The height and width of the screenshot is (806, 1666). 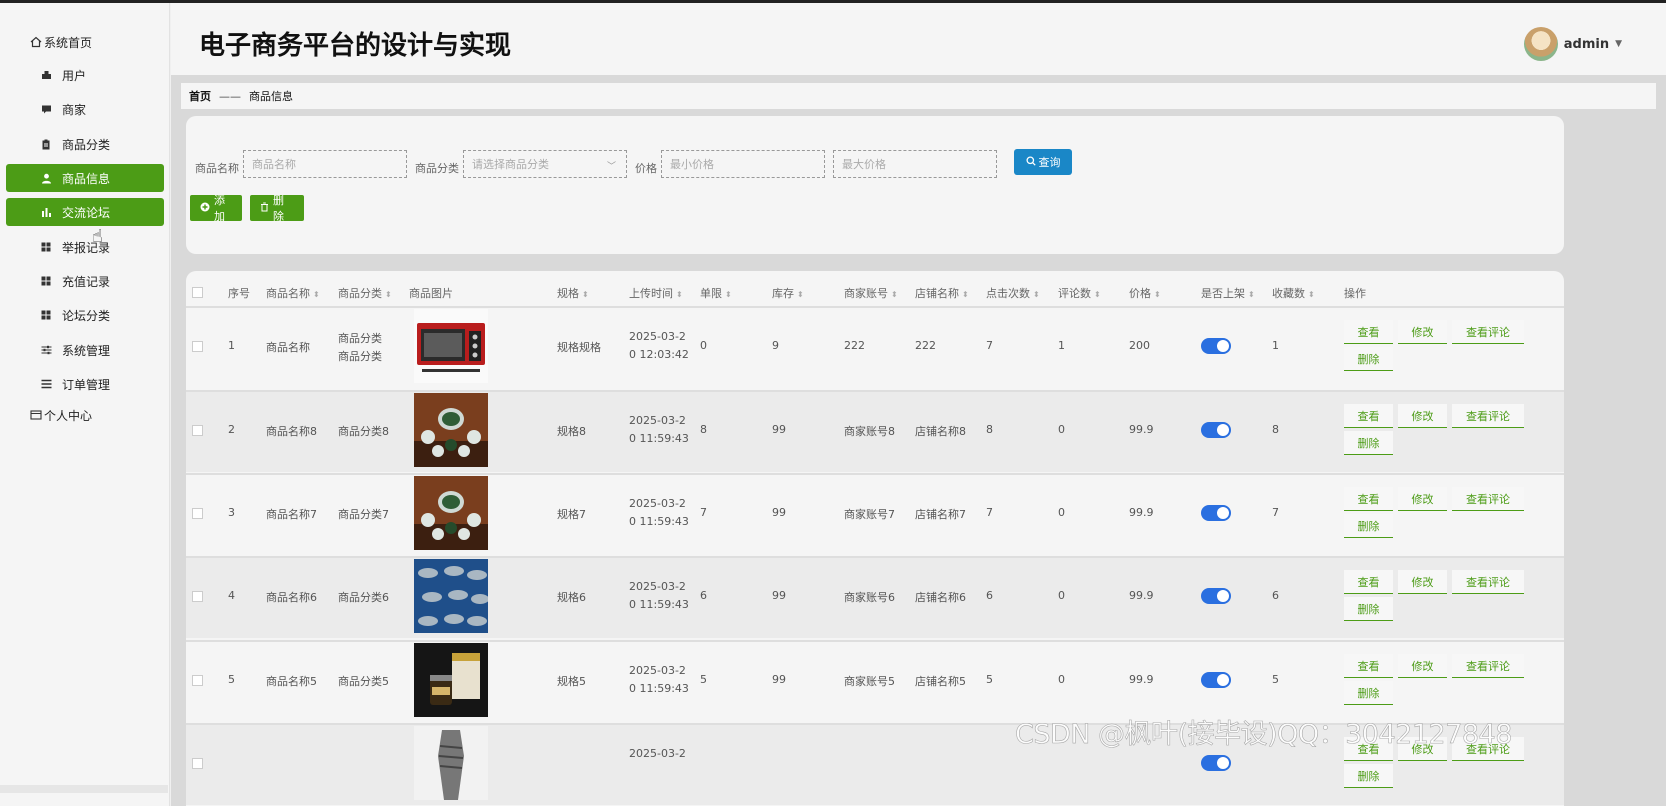 I want to click on add-button: 添加, so click(x=216, y=208).